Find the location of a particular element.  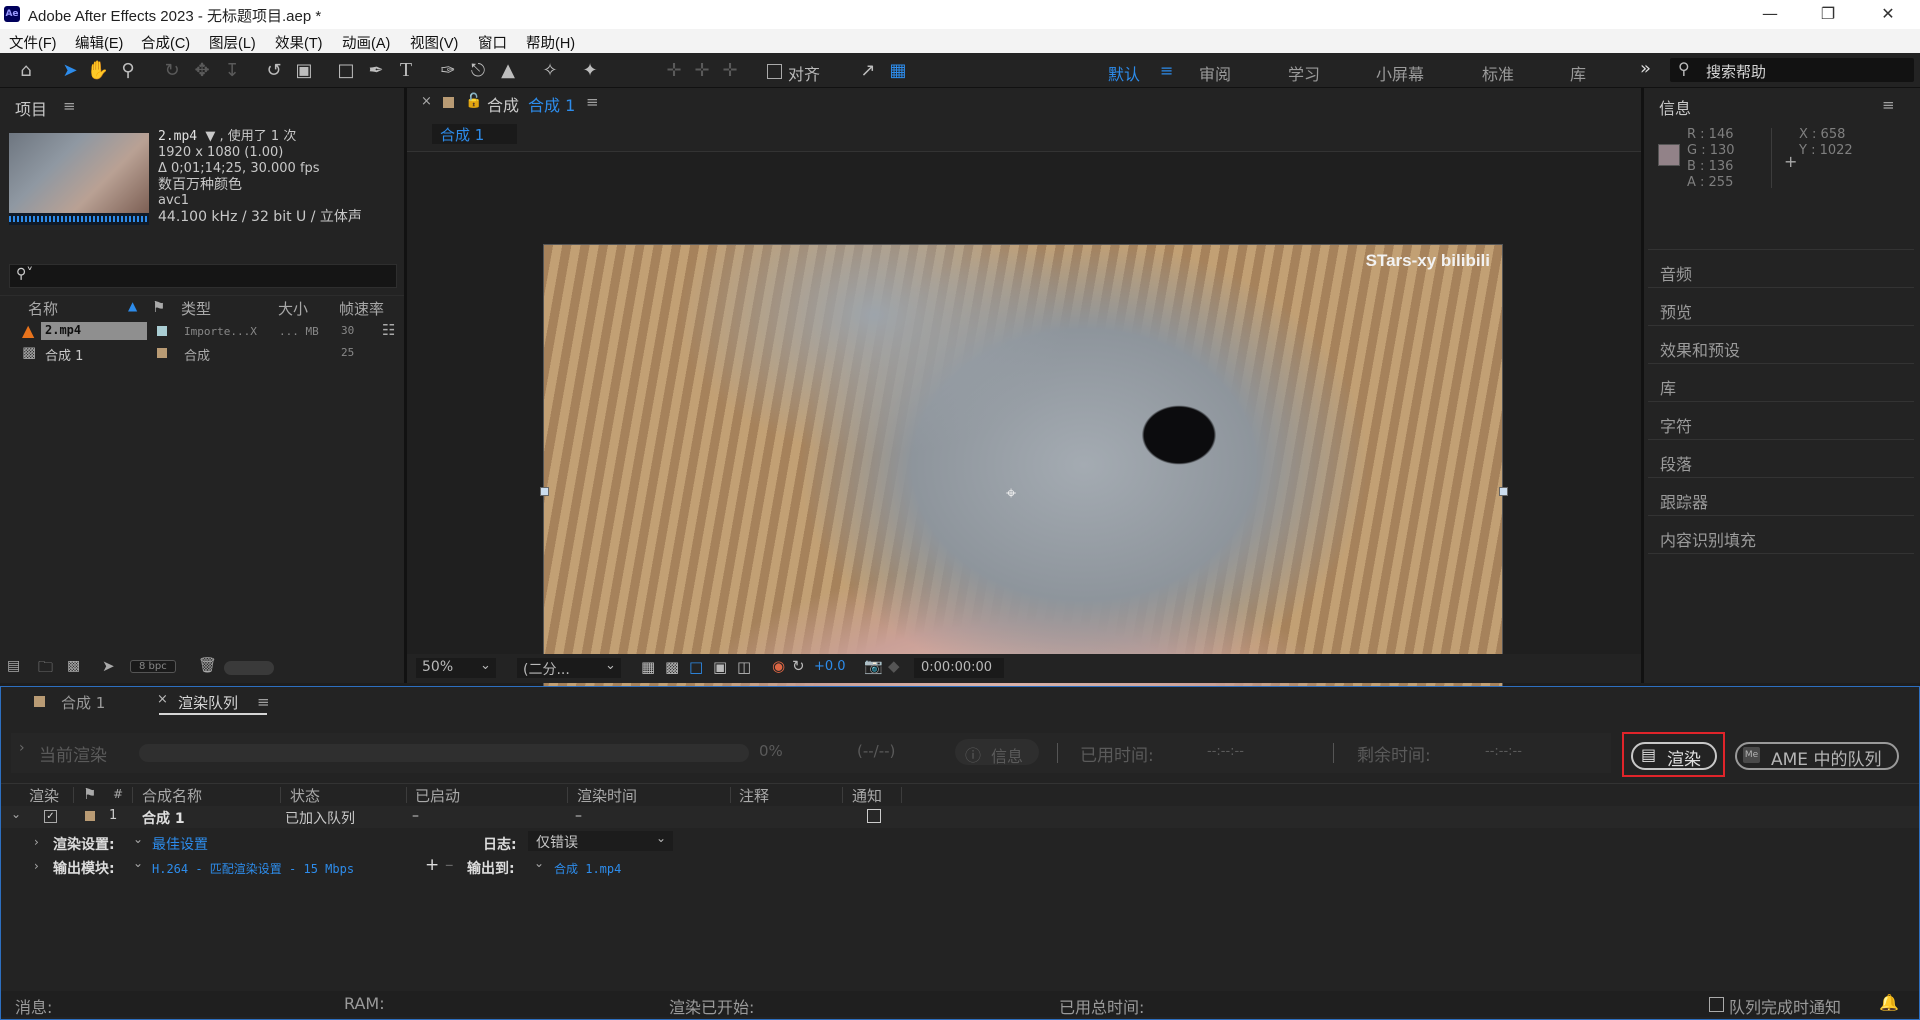

menu-view: 视图(V) is located at coordinates (434, 42).